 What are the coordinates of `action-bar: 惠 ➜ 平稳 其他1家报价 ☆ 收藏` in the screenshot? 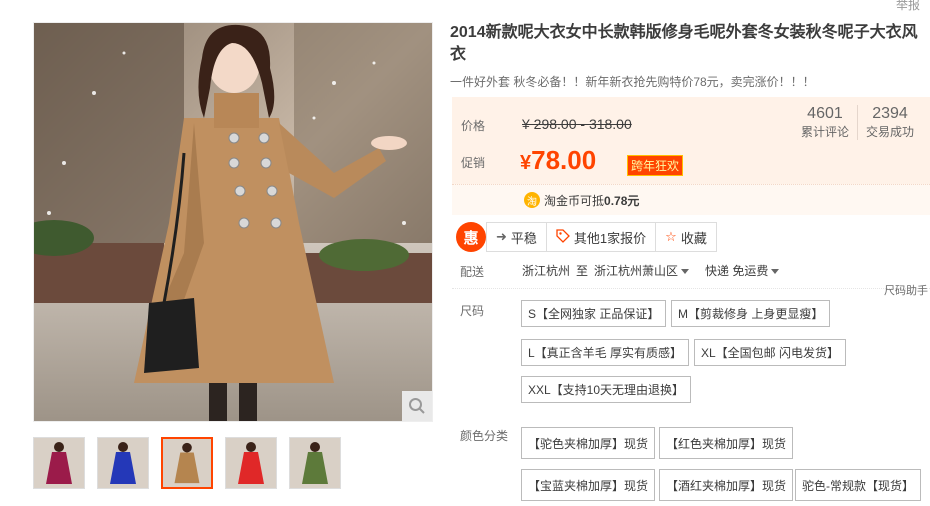 It's located at (586, 237).